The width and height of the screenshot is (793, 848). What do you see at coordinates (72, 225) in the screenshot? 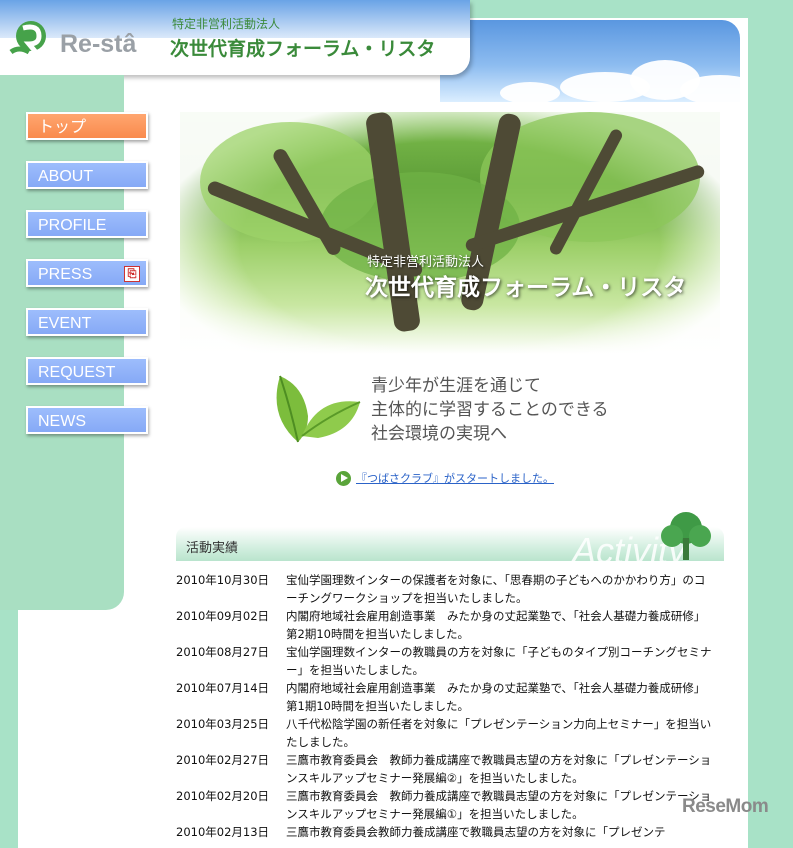
I see `nav-label: PROFILE` at bounding box center [72, 225].